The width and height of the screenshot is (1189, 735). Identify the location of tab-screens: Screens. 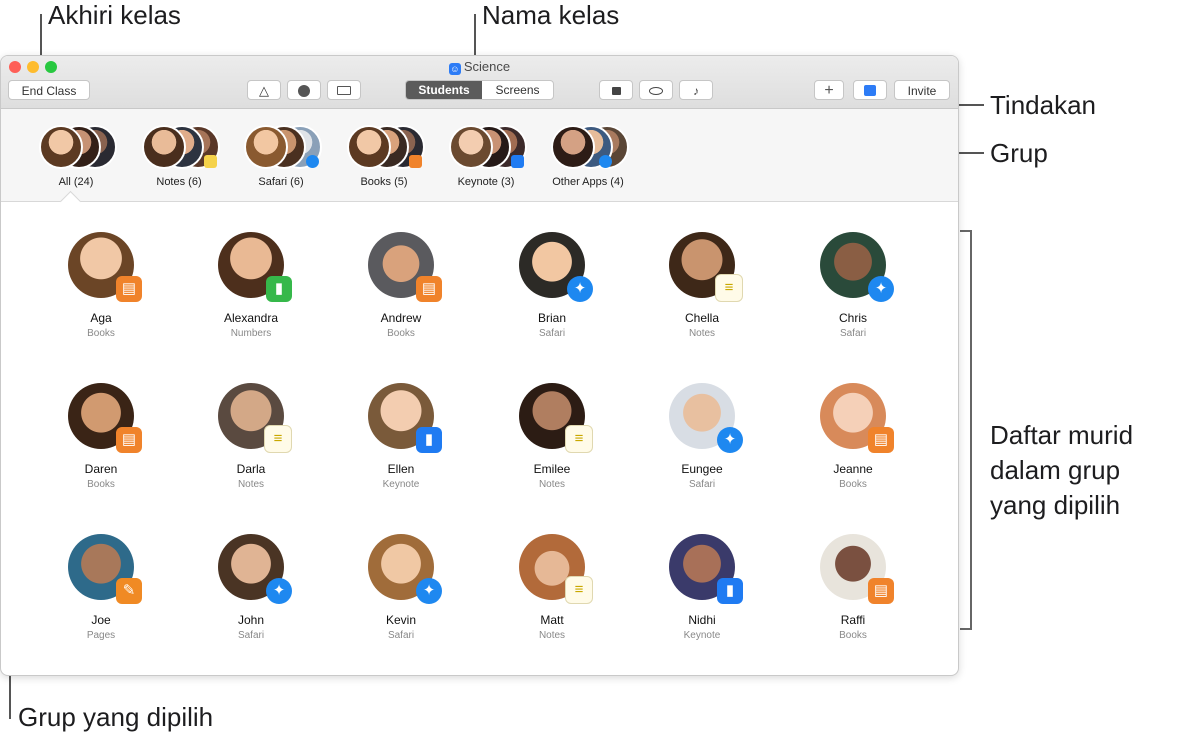
(517, 90).